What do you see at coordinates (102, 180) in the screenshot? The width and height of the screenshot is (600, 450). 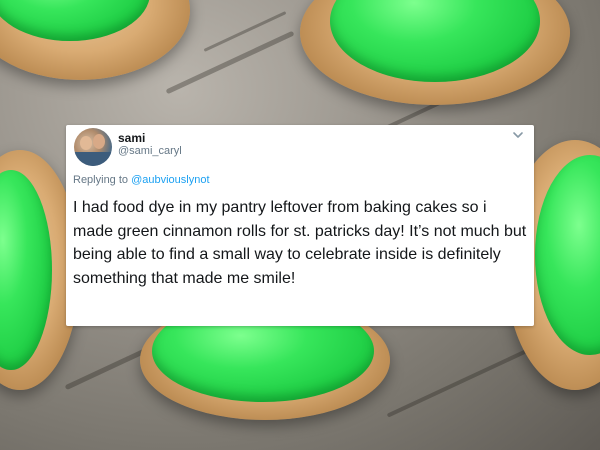 I see `replying-to-prefix: Replying to` at bounding box center [102, 180].